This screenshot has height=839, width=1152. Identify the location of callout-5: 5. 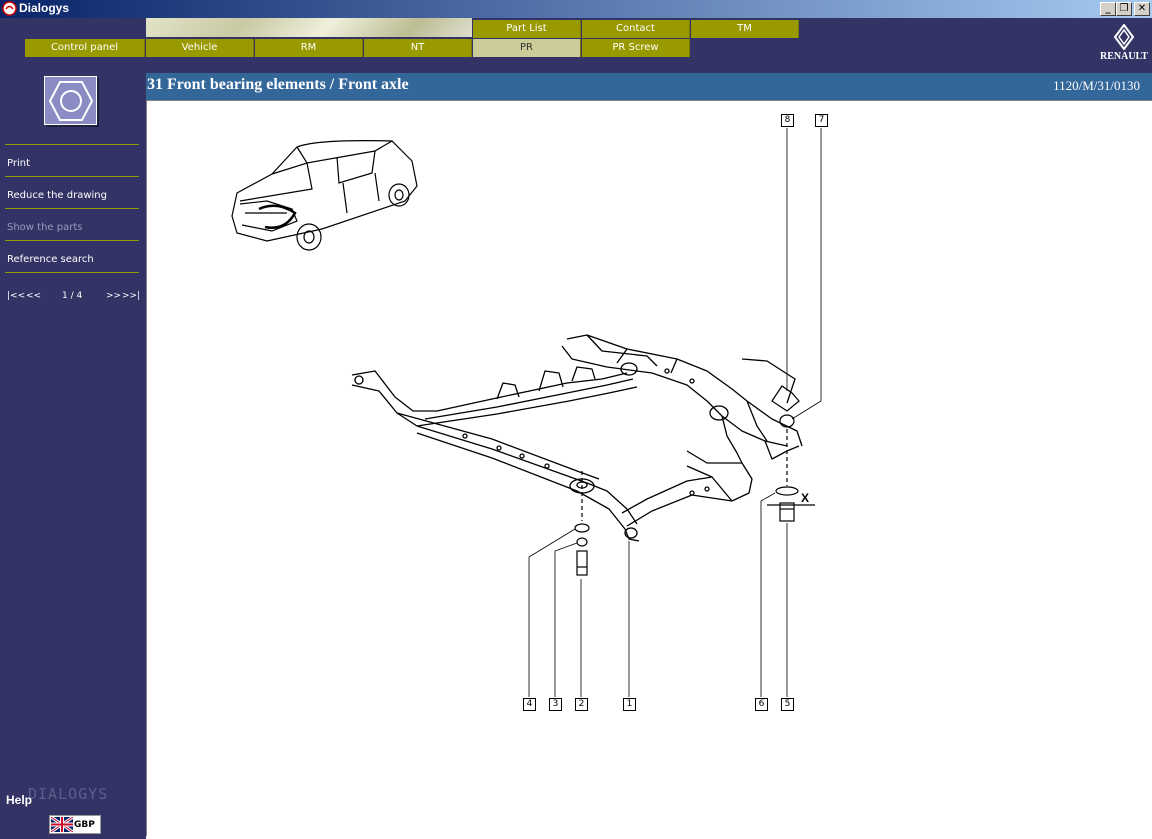
(787, 704).